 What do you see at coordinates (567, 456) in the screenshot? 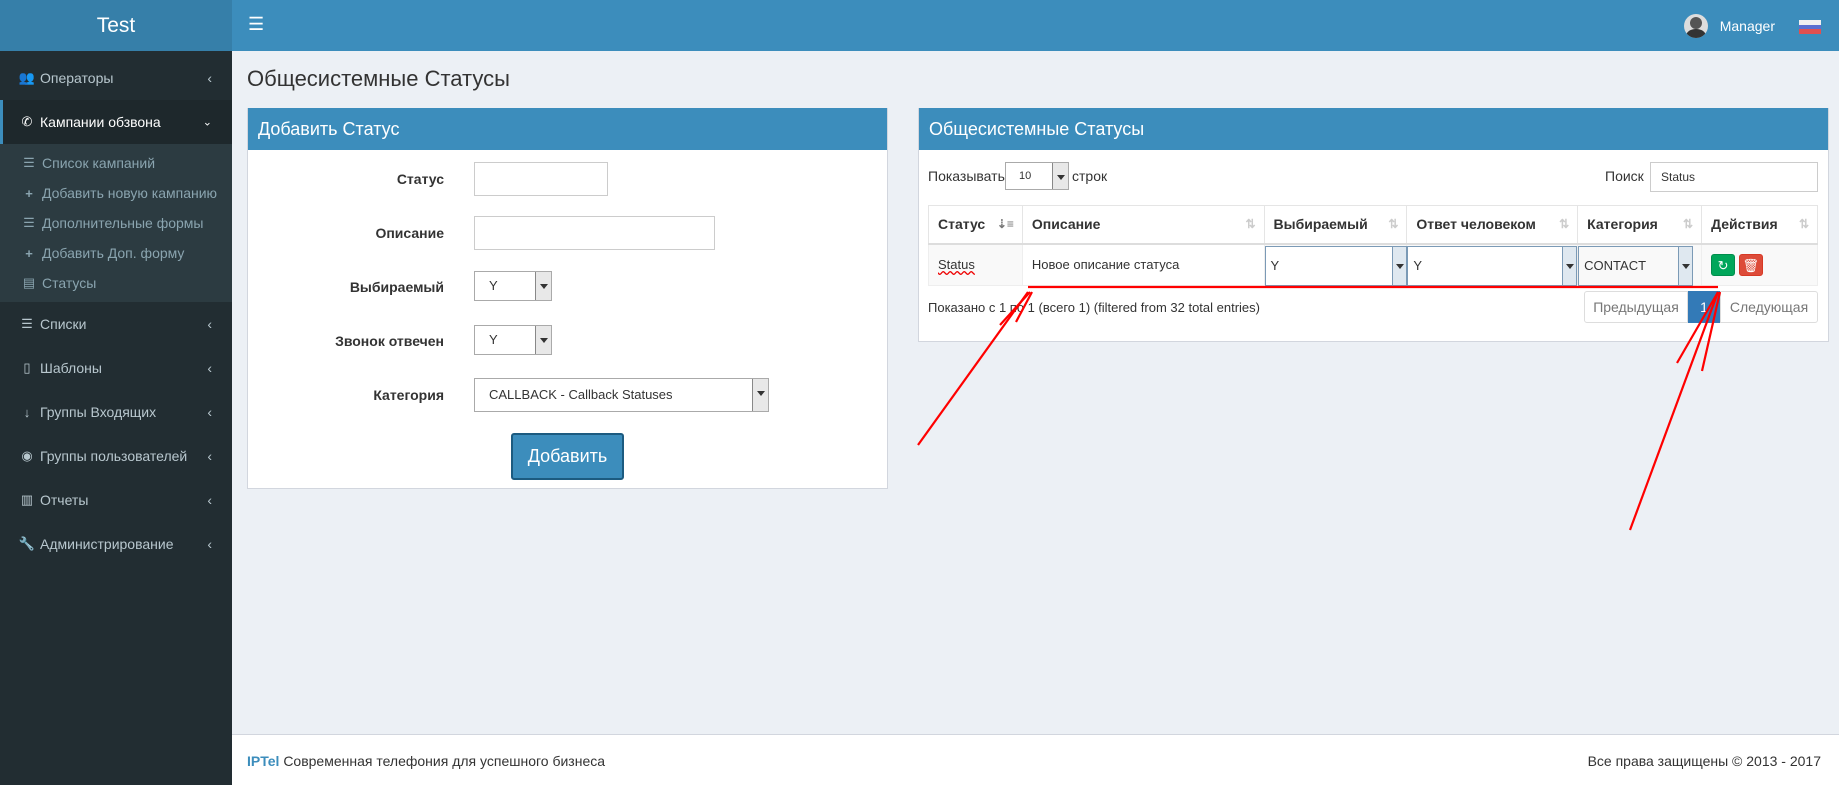
I see `add-status-button: Добавить` at bounding box center [567, 456].